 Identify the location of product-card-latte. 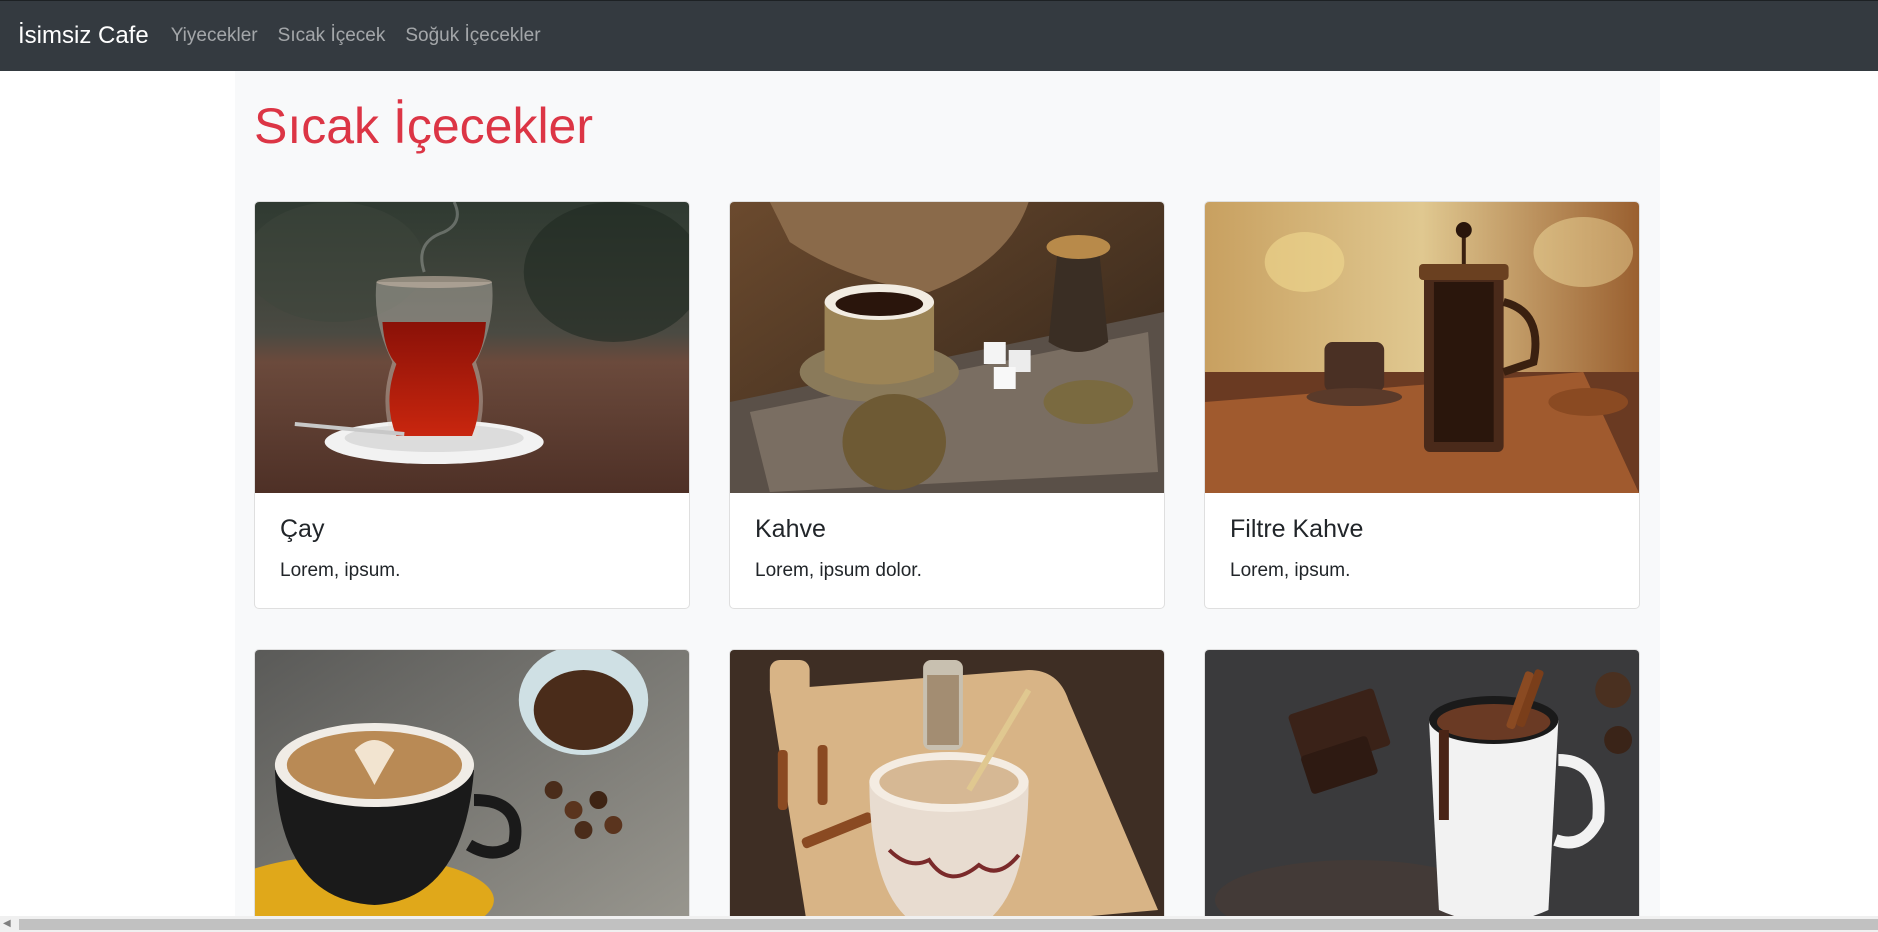
(472, 782).